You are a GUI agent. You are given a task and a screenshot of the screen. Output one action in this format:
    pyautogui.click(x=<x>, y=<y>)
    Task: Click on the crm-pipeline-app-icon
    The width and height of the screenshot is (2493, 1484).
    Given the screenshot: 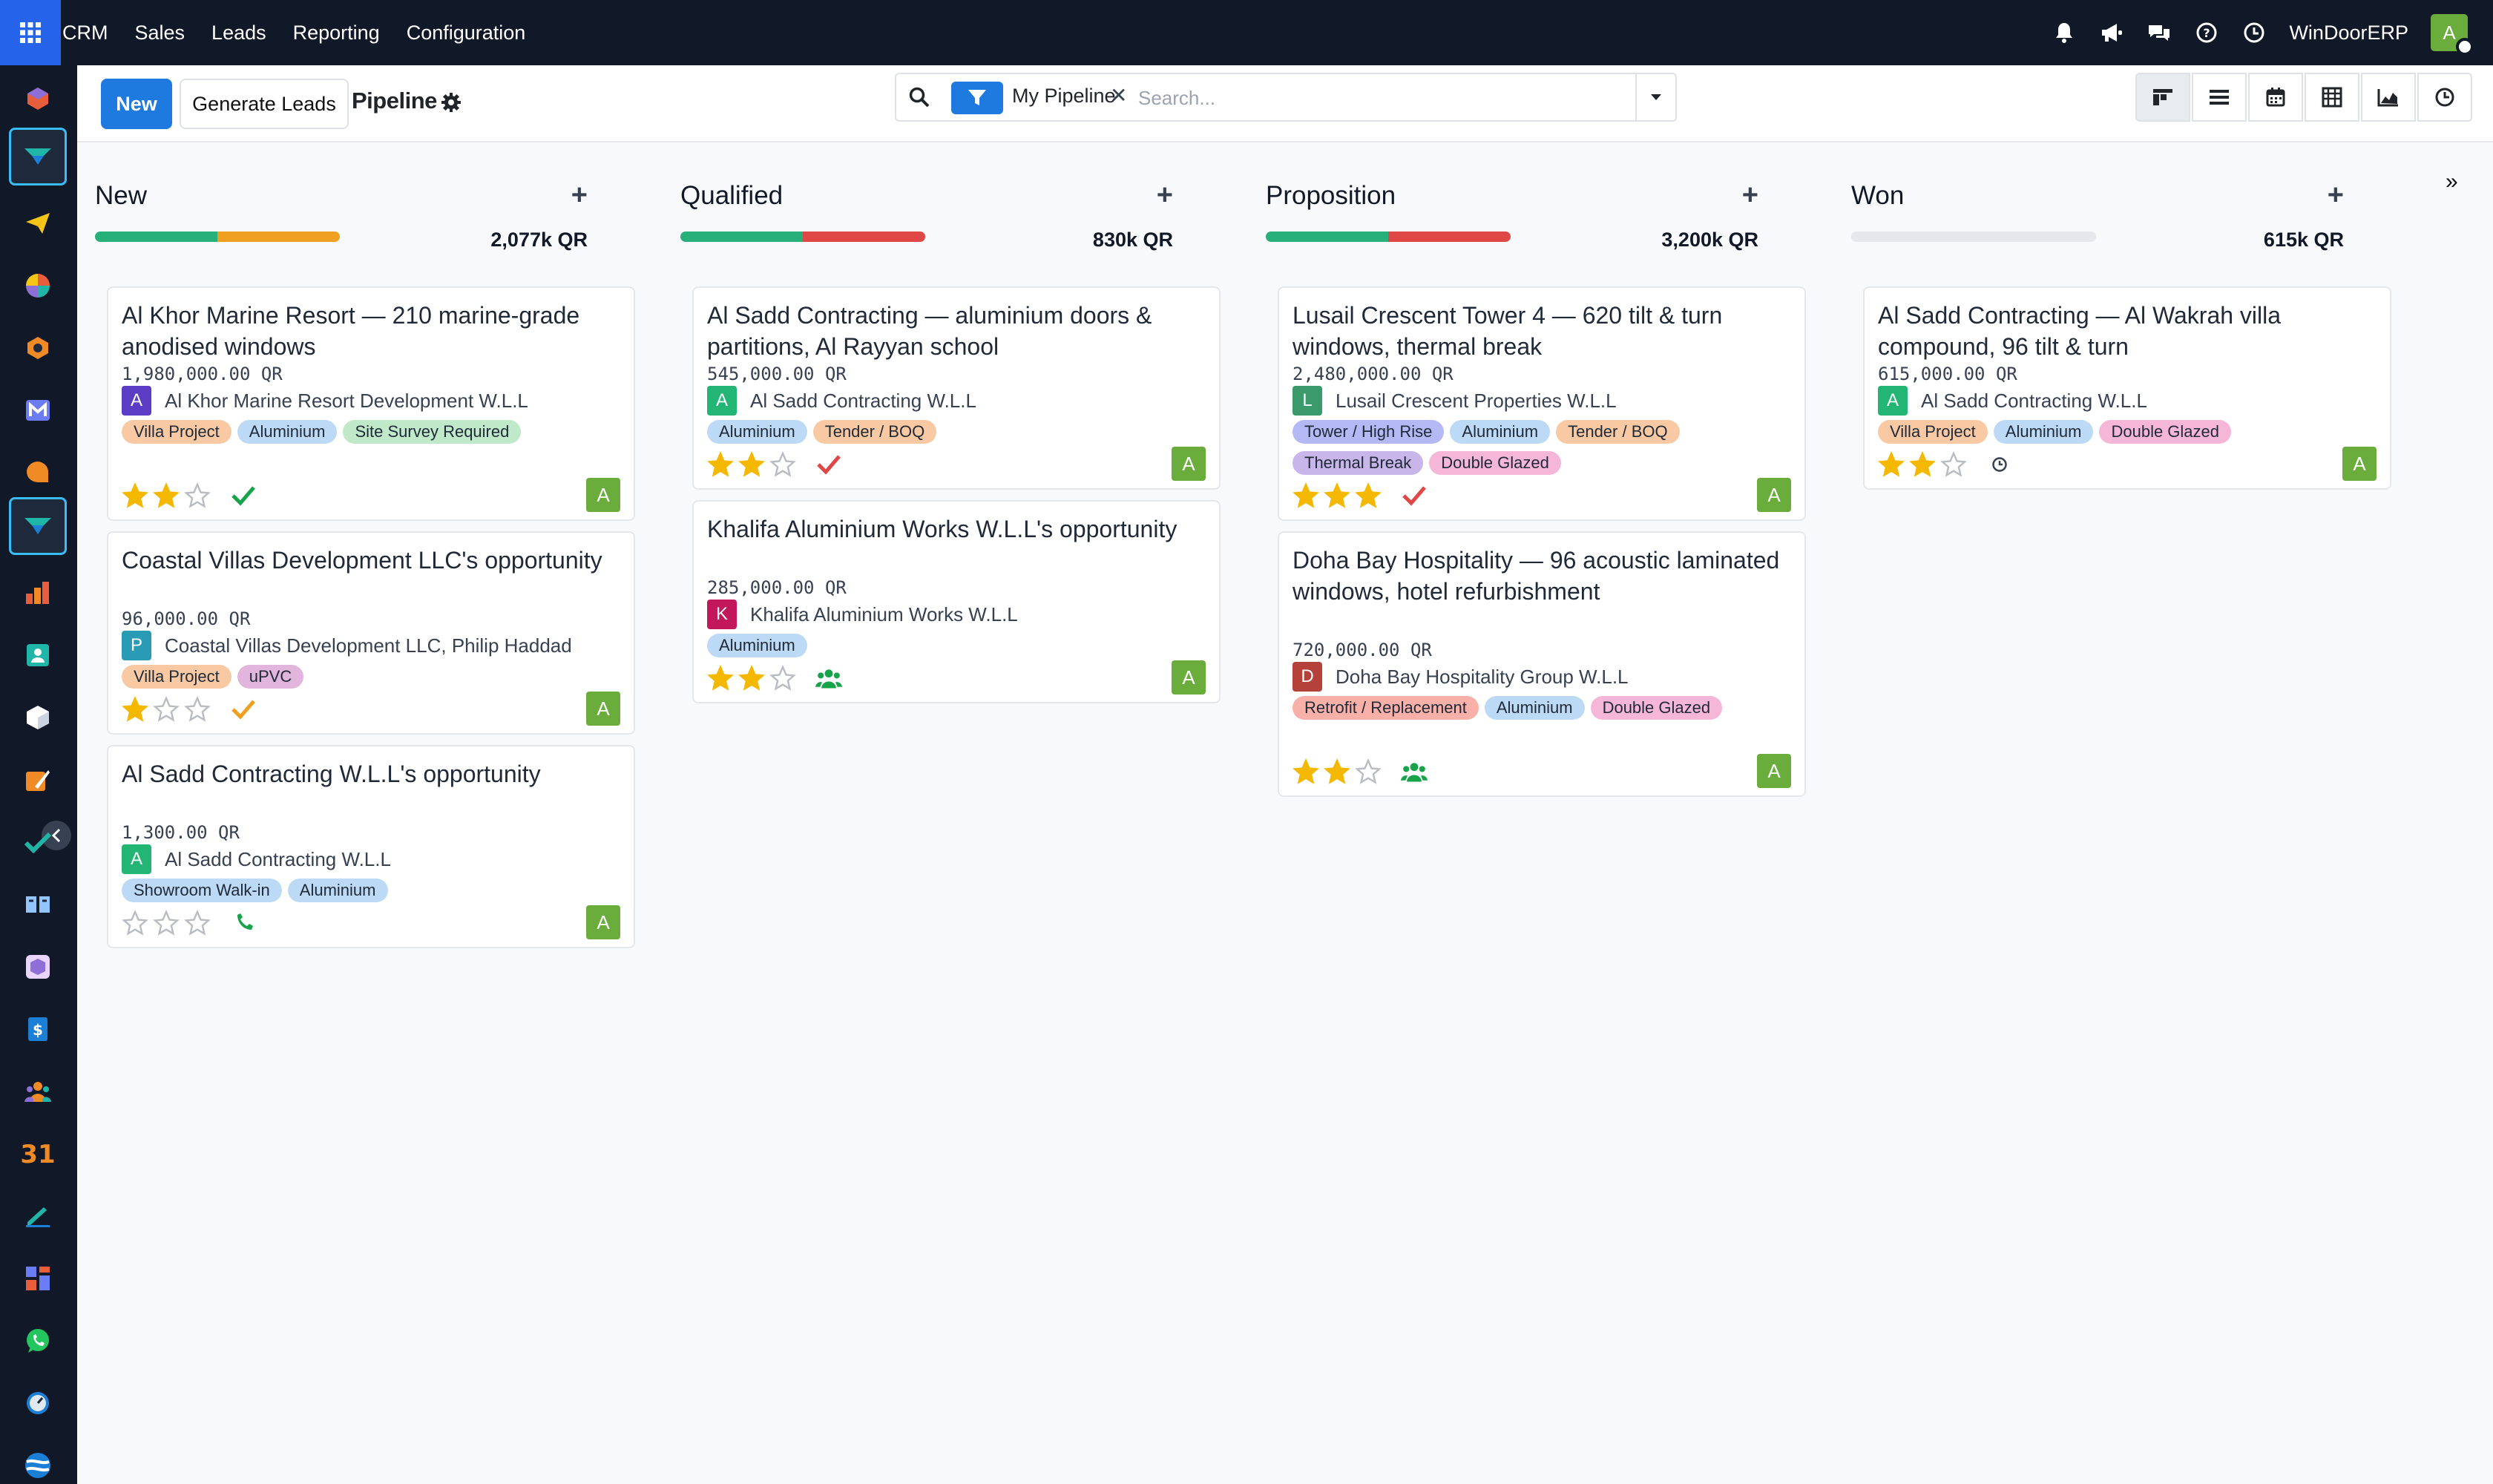 What is the action you would take?
    pyautogui.click(x=38, y=526)
    